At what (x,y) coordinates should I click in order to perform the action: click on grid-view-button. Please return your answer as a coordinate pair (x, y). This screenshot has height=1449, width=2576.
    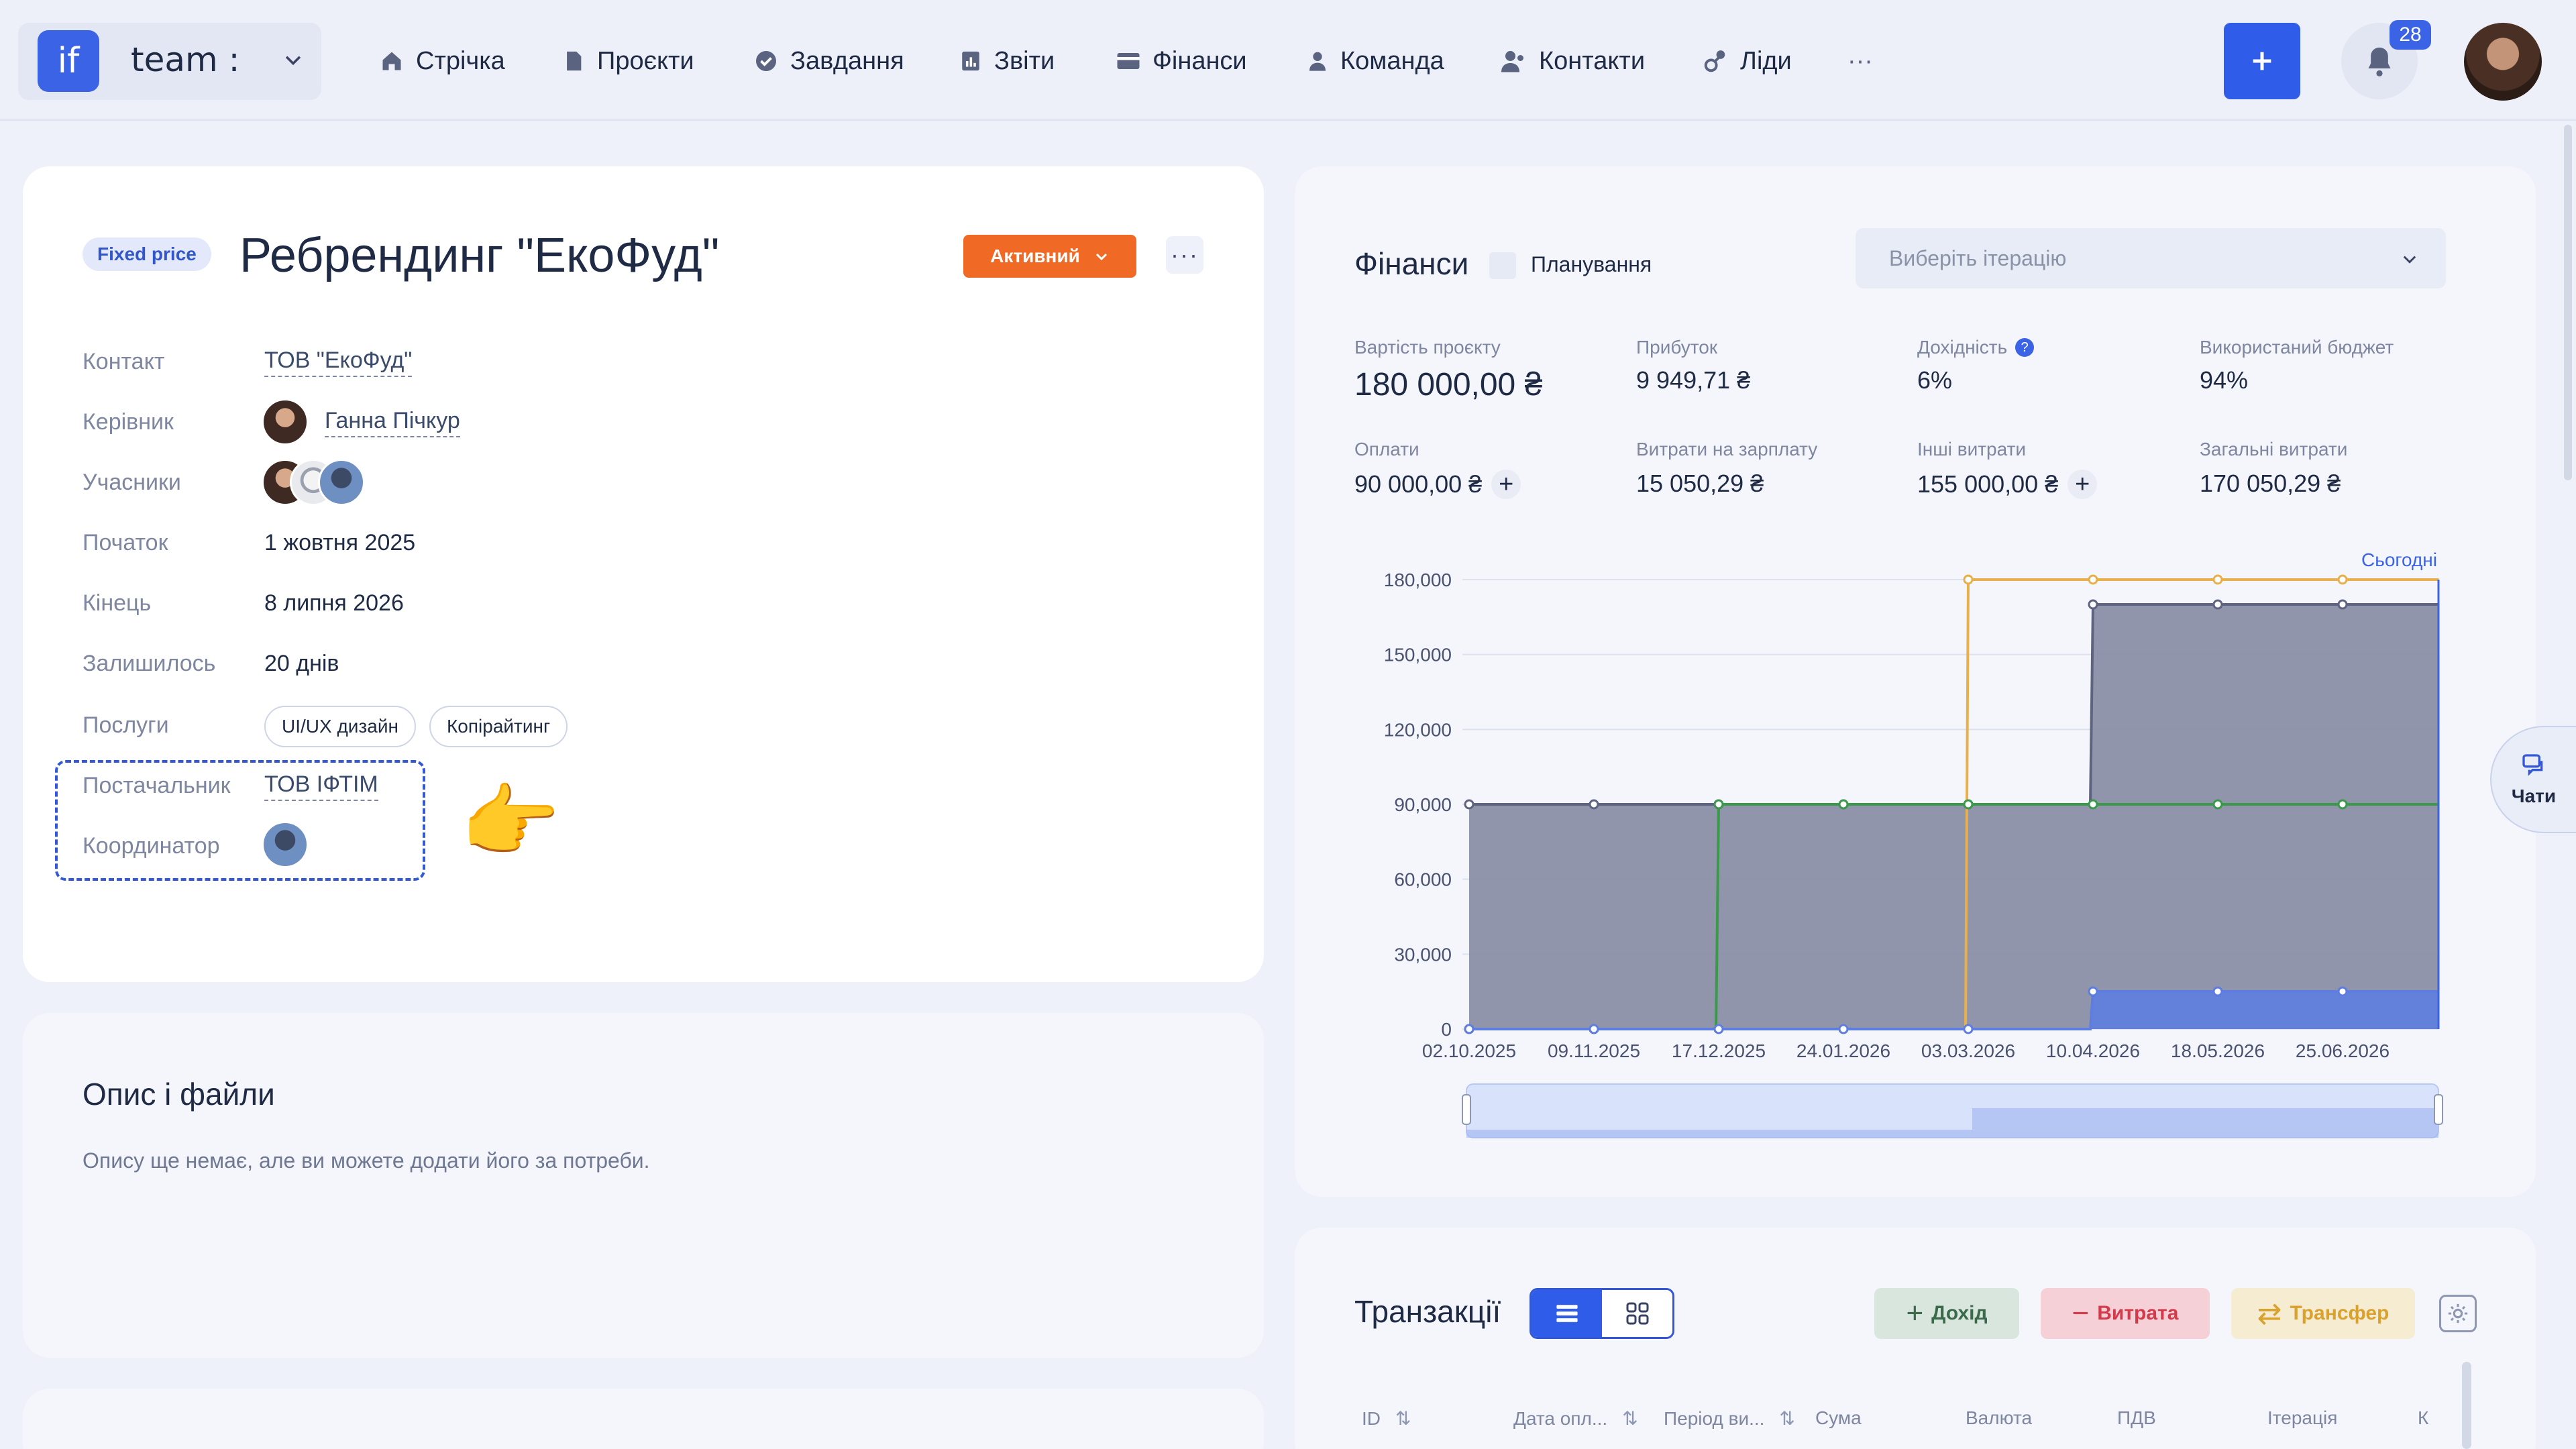
    Looking at the image, I should click on (1637, 1313).